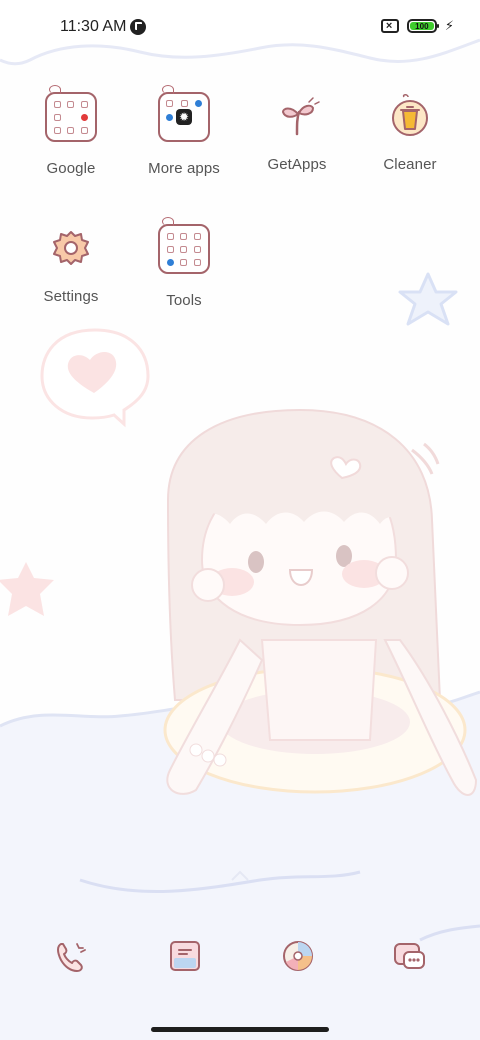 The image size is (480, 1040). I want to click on app-tools-folder: Tools, so click(184, 263).